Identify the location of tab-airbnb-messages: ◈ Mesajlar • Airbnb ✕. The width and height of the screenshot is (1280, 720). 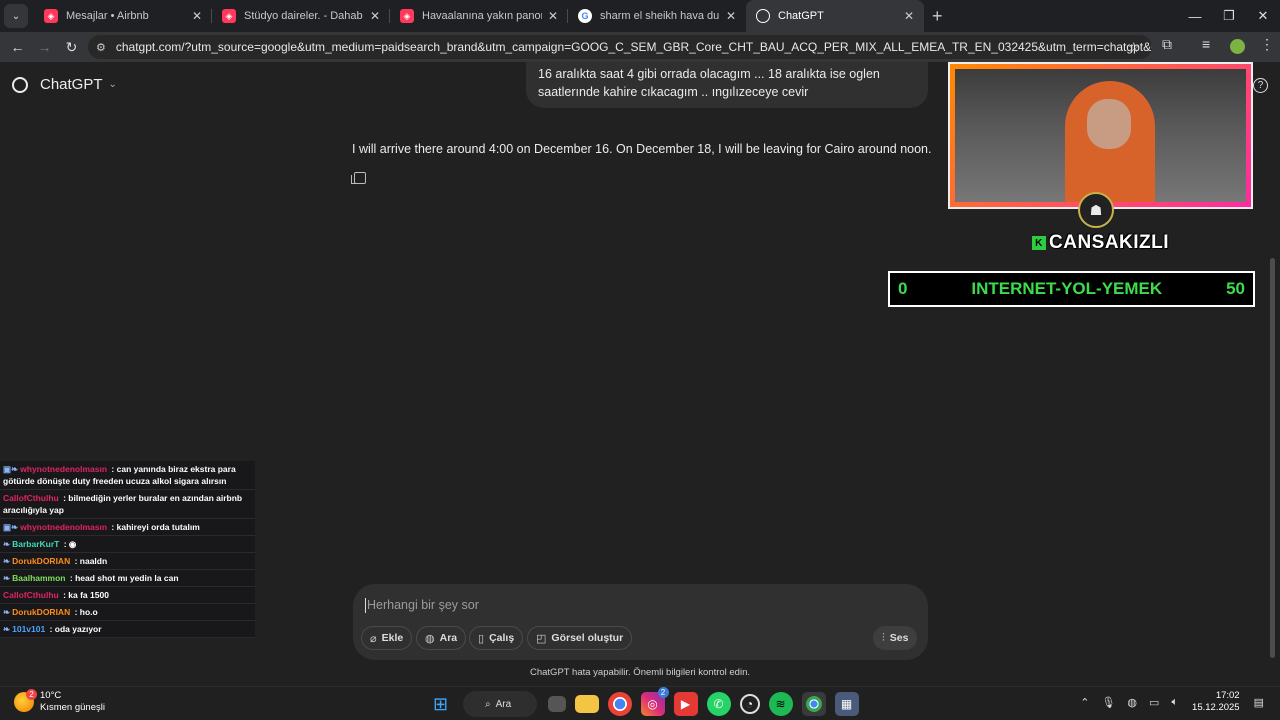
(123, 16).